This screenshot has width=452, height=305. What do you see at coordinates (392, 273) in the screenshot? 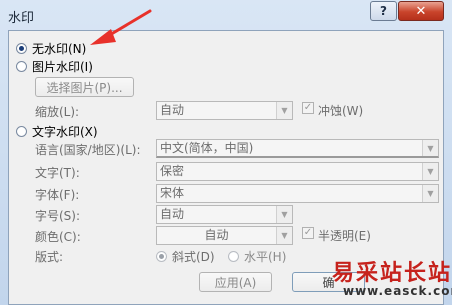
I see `site-watermark-text: 易采站长站` at bounding box center [392, 273].